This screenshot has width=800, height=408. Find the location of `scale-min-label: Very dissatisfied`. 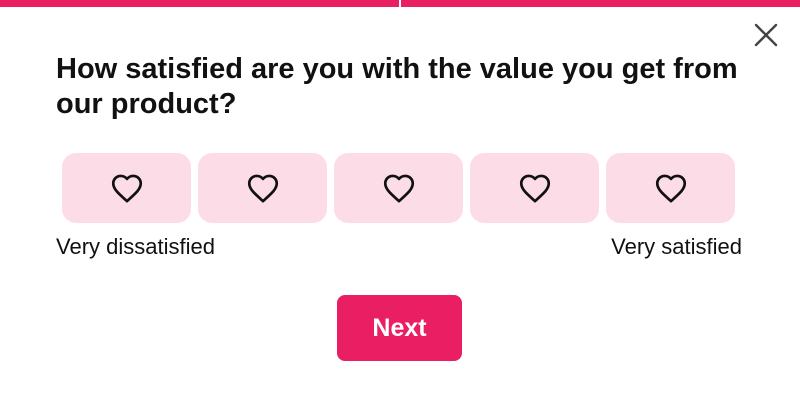

scale-min-label: Very dissatisfied is located at coordinates (135, 246).